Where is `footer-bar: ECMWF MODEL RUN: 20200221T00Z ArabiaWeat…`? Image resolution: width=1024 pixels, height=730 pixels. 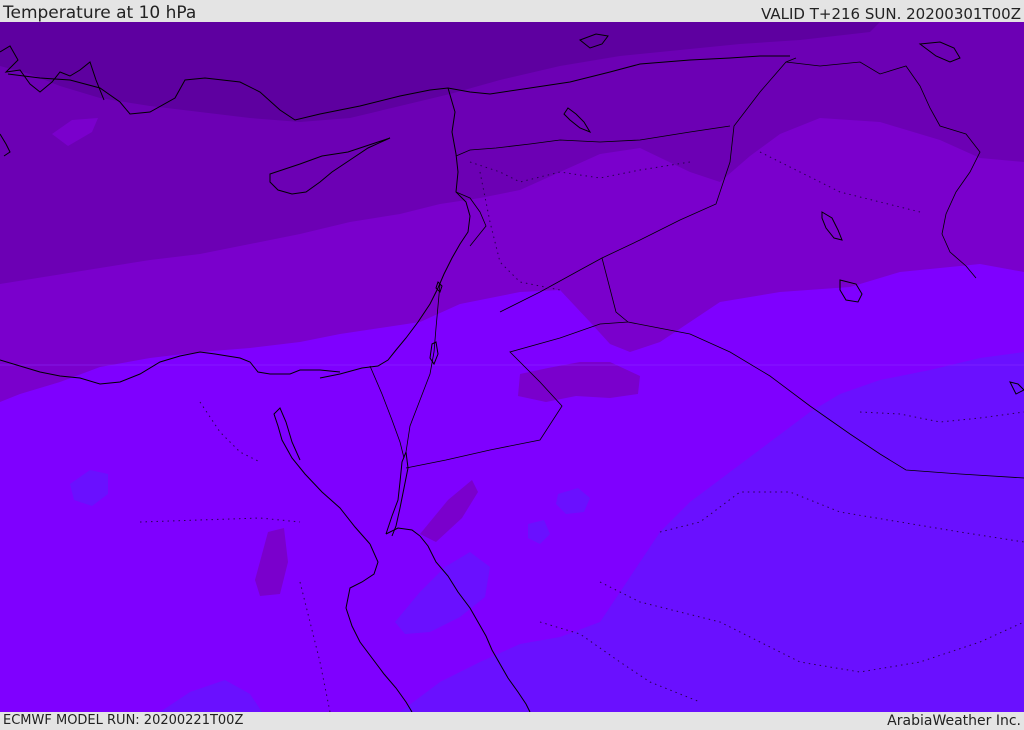 footer-bar: ECMWF MODEL RUN: 20200221T00Z ArabiaWeat… is located at coordinates (512, 720).